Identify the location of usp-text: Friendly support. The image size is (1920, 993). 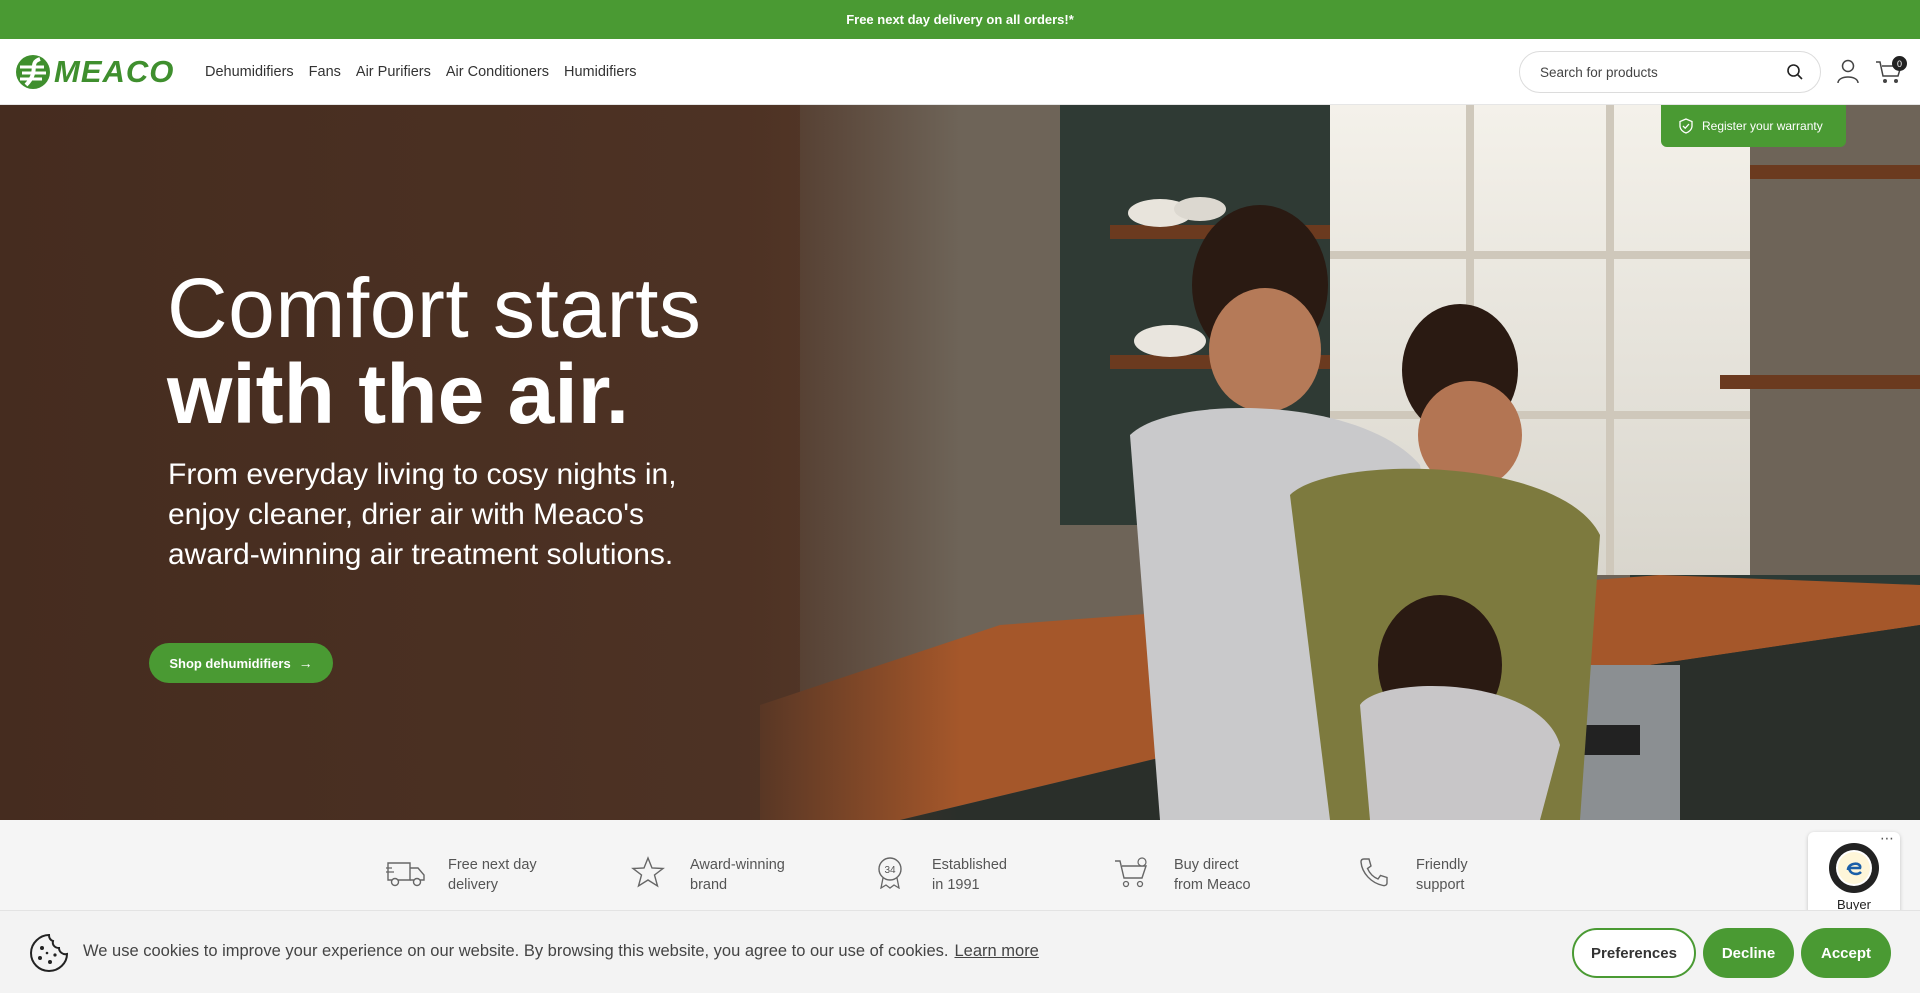
(1442, 875).